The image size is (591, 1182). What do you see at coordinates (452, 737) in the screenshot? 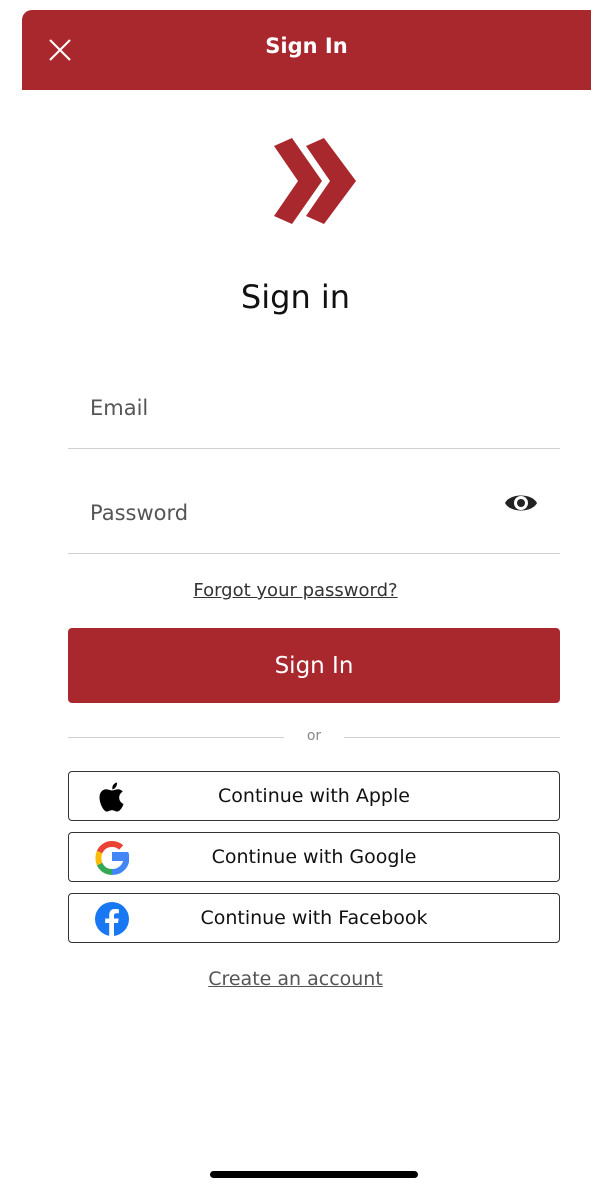
I see `divider-line-right` at bounding box center [452, 737].